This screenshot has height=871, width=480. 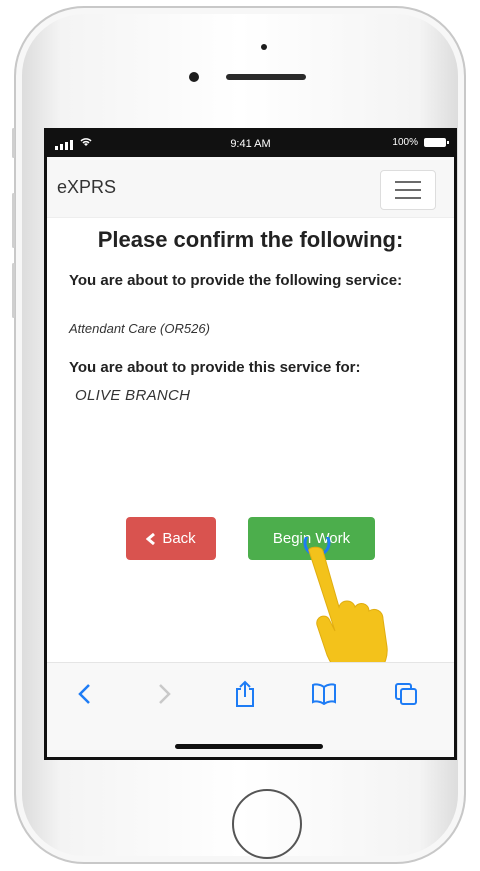 What do you see at coordinates (13, 290) in the screenshot?
I see `volume-down-button` at bounding box center [13, 290].